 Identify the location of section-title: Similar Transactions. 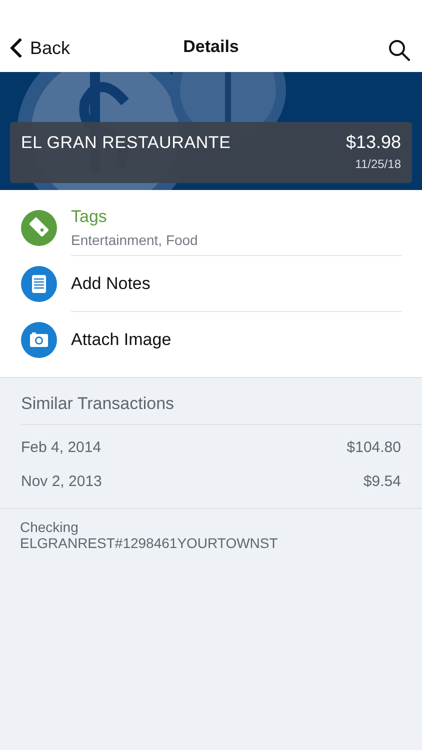
(97, 403).